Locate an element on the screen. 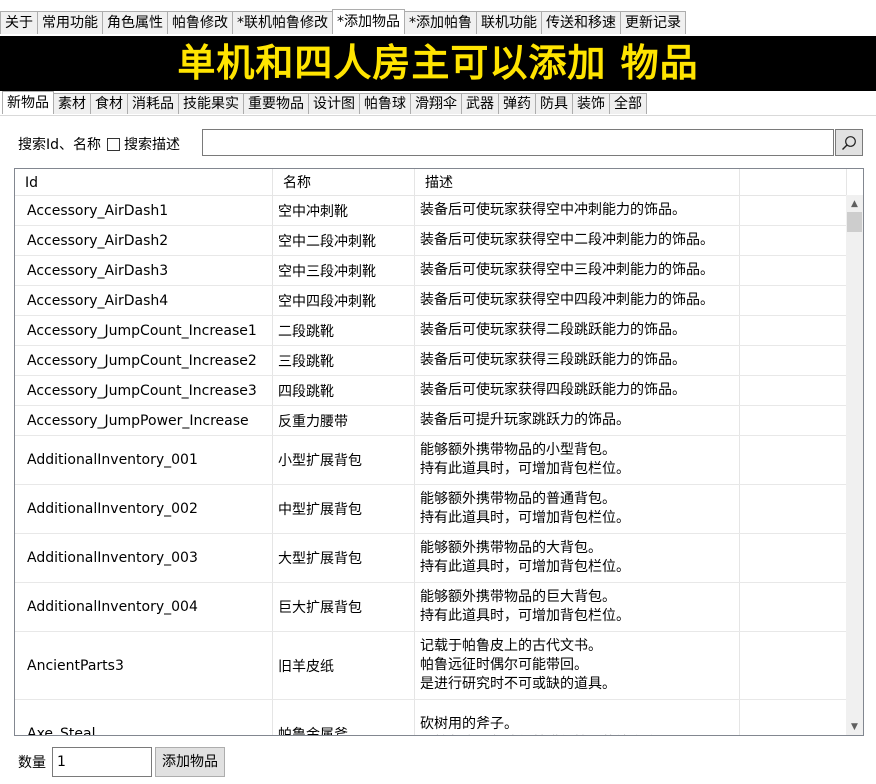  column-header-id: Id is located at coordinates (144, 182).